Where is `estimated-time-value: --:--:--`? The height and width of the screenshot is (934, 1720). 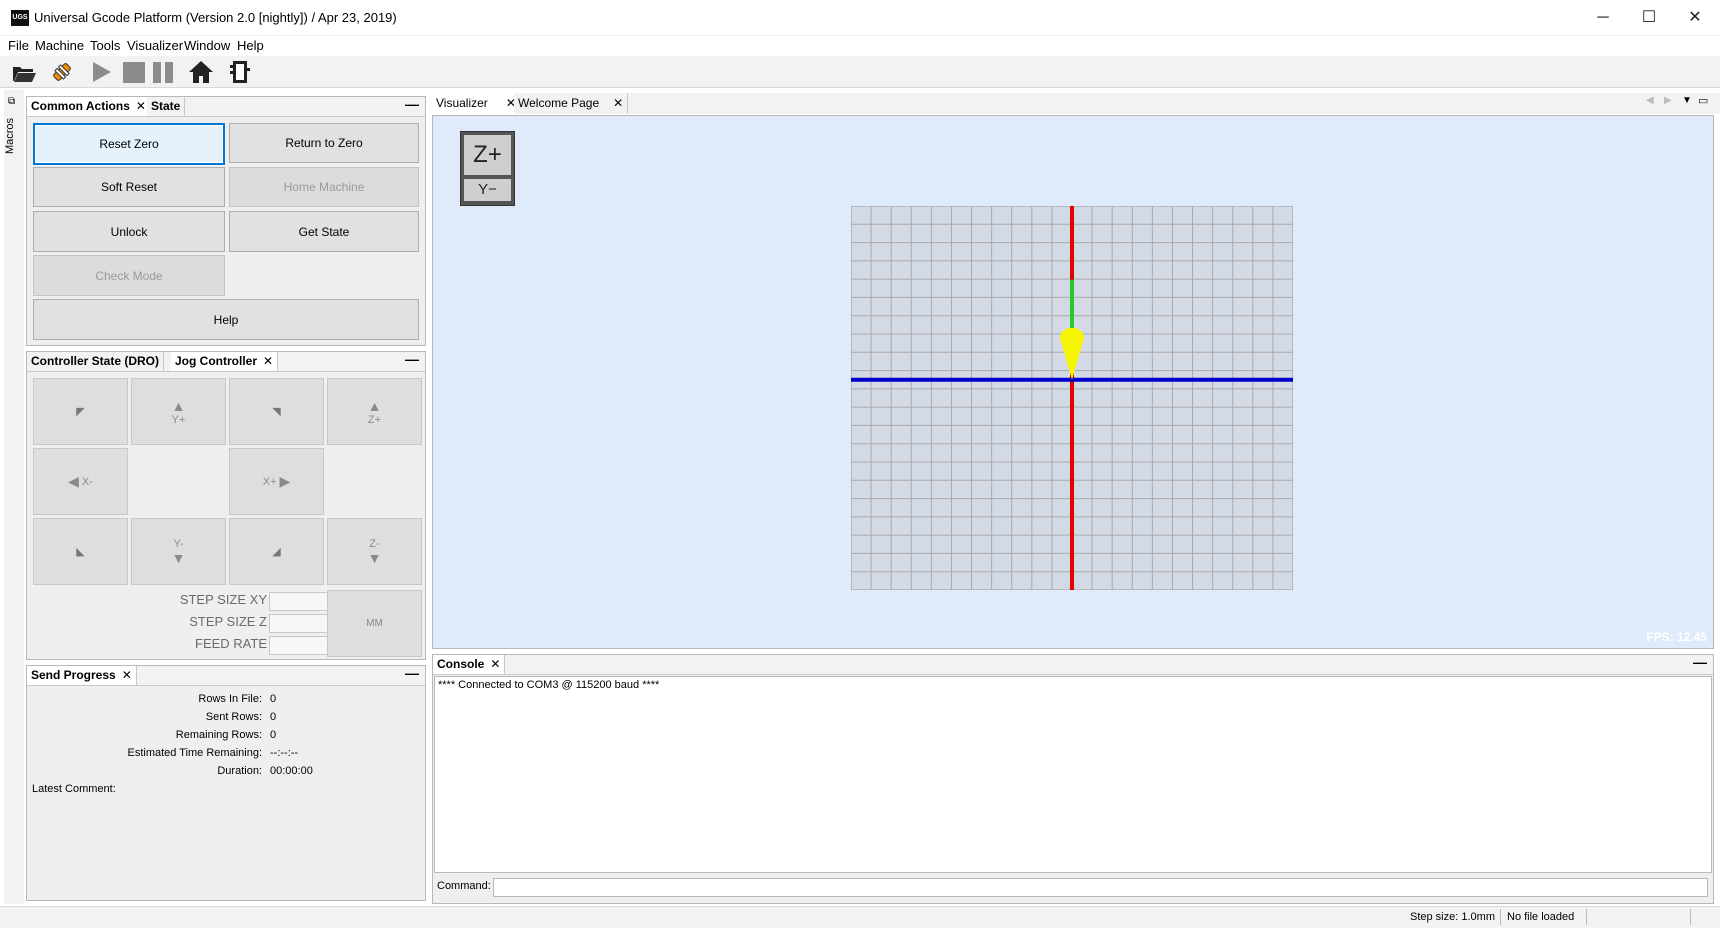 estimated-time-value: --:--:-- is located at coordinates (284, 753).